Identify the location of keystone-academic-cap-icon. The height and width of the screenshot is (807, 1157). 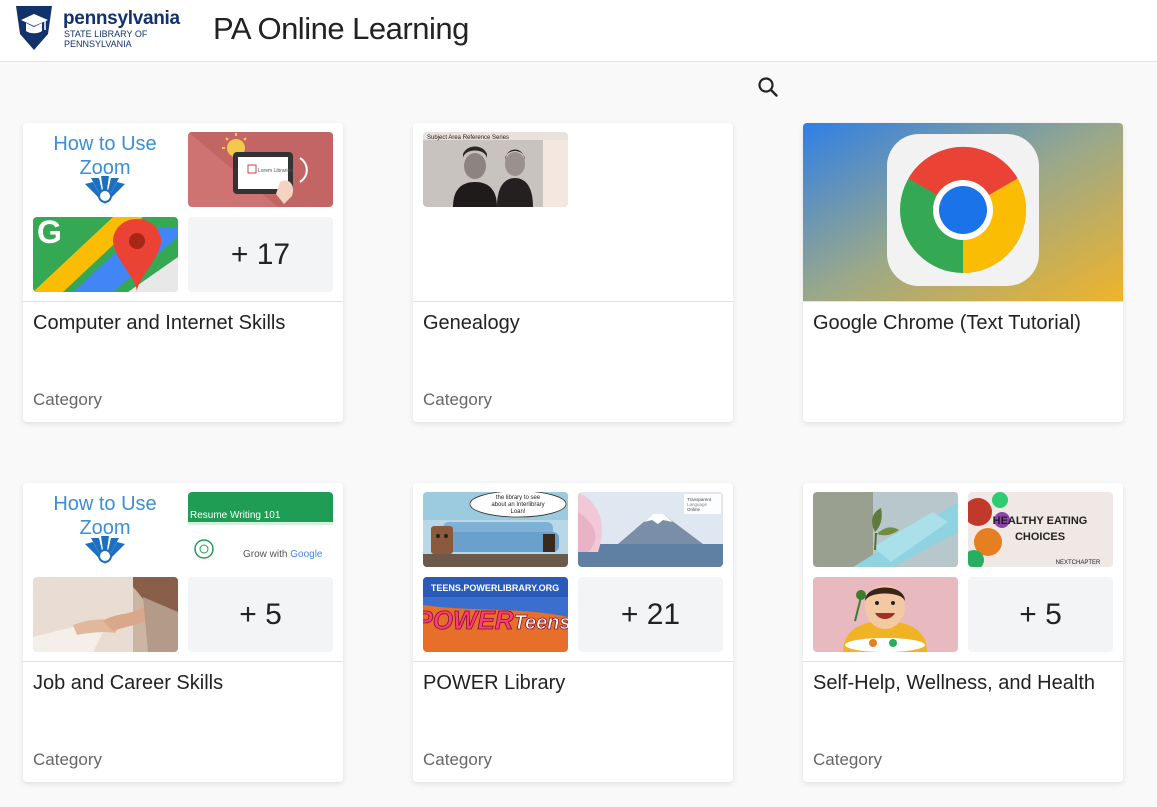
(34, 28).